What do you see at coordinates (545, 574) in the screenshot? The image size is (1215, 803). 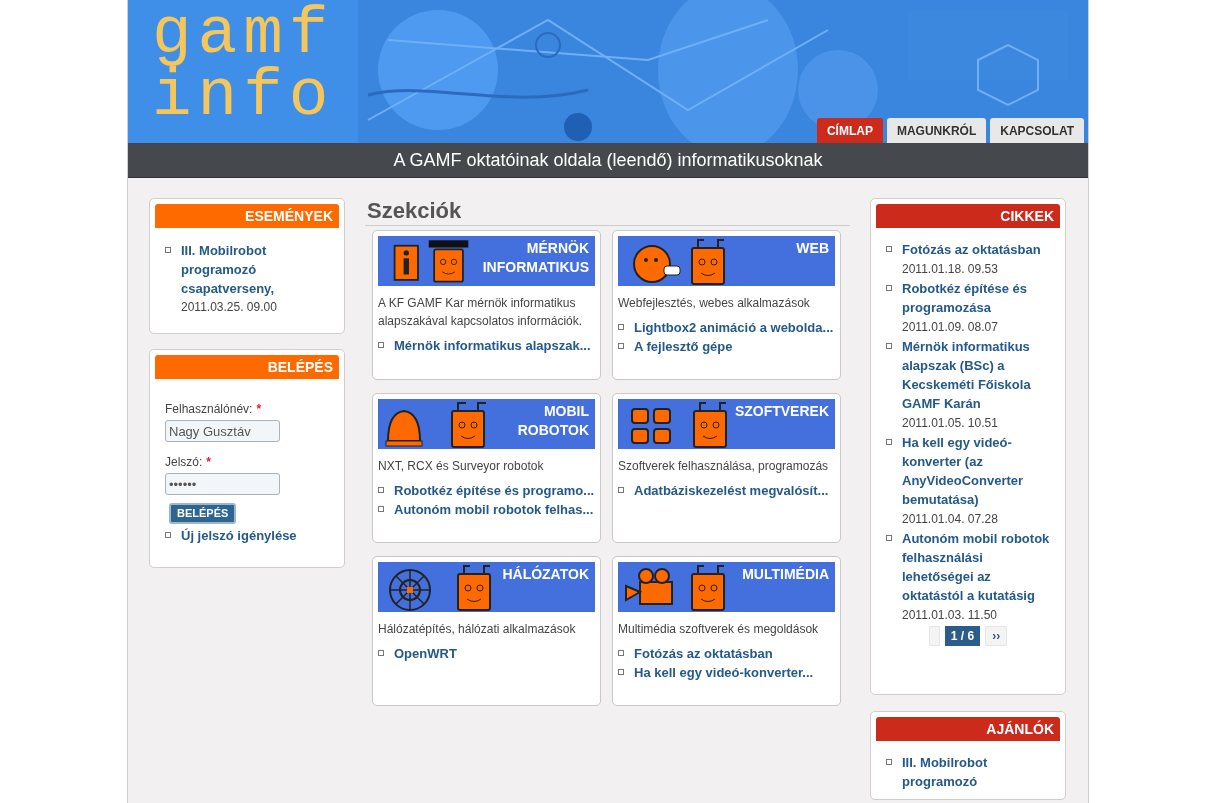 I see `card-title: HÁLÓZATOK` at bounding box center [545, 574].